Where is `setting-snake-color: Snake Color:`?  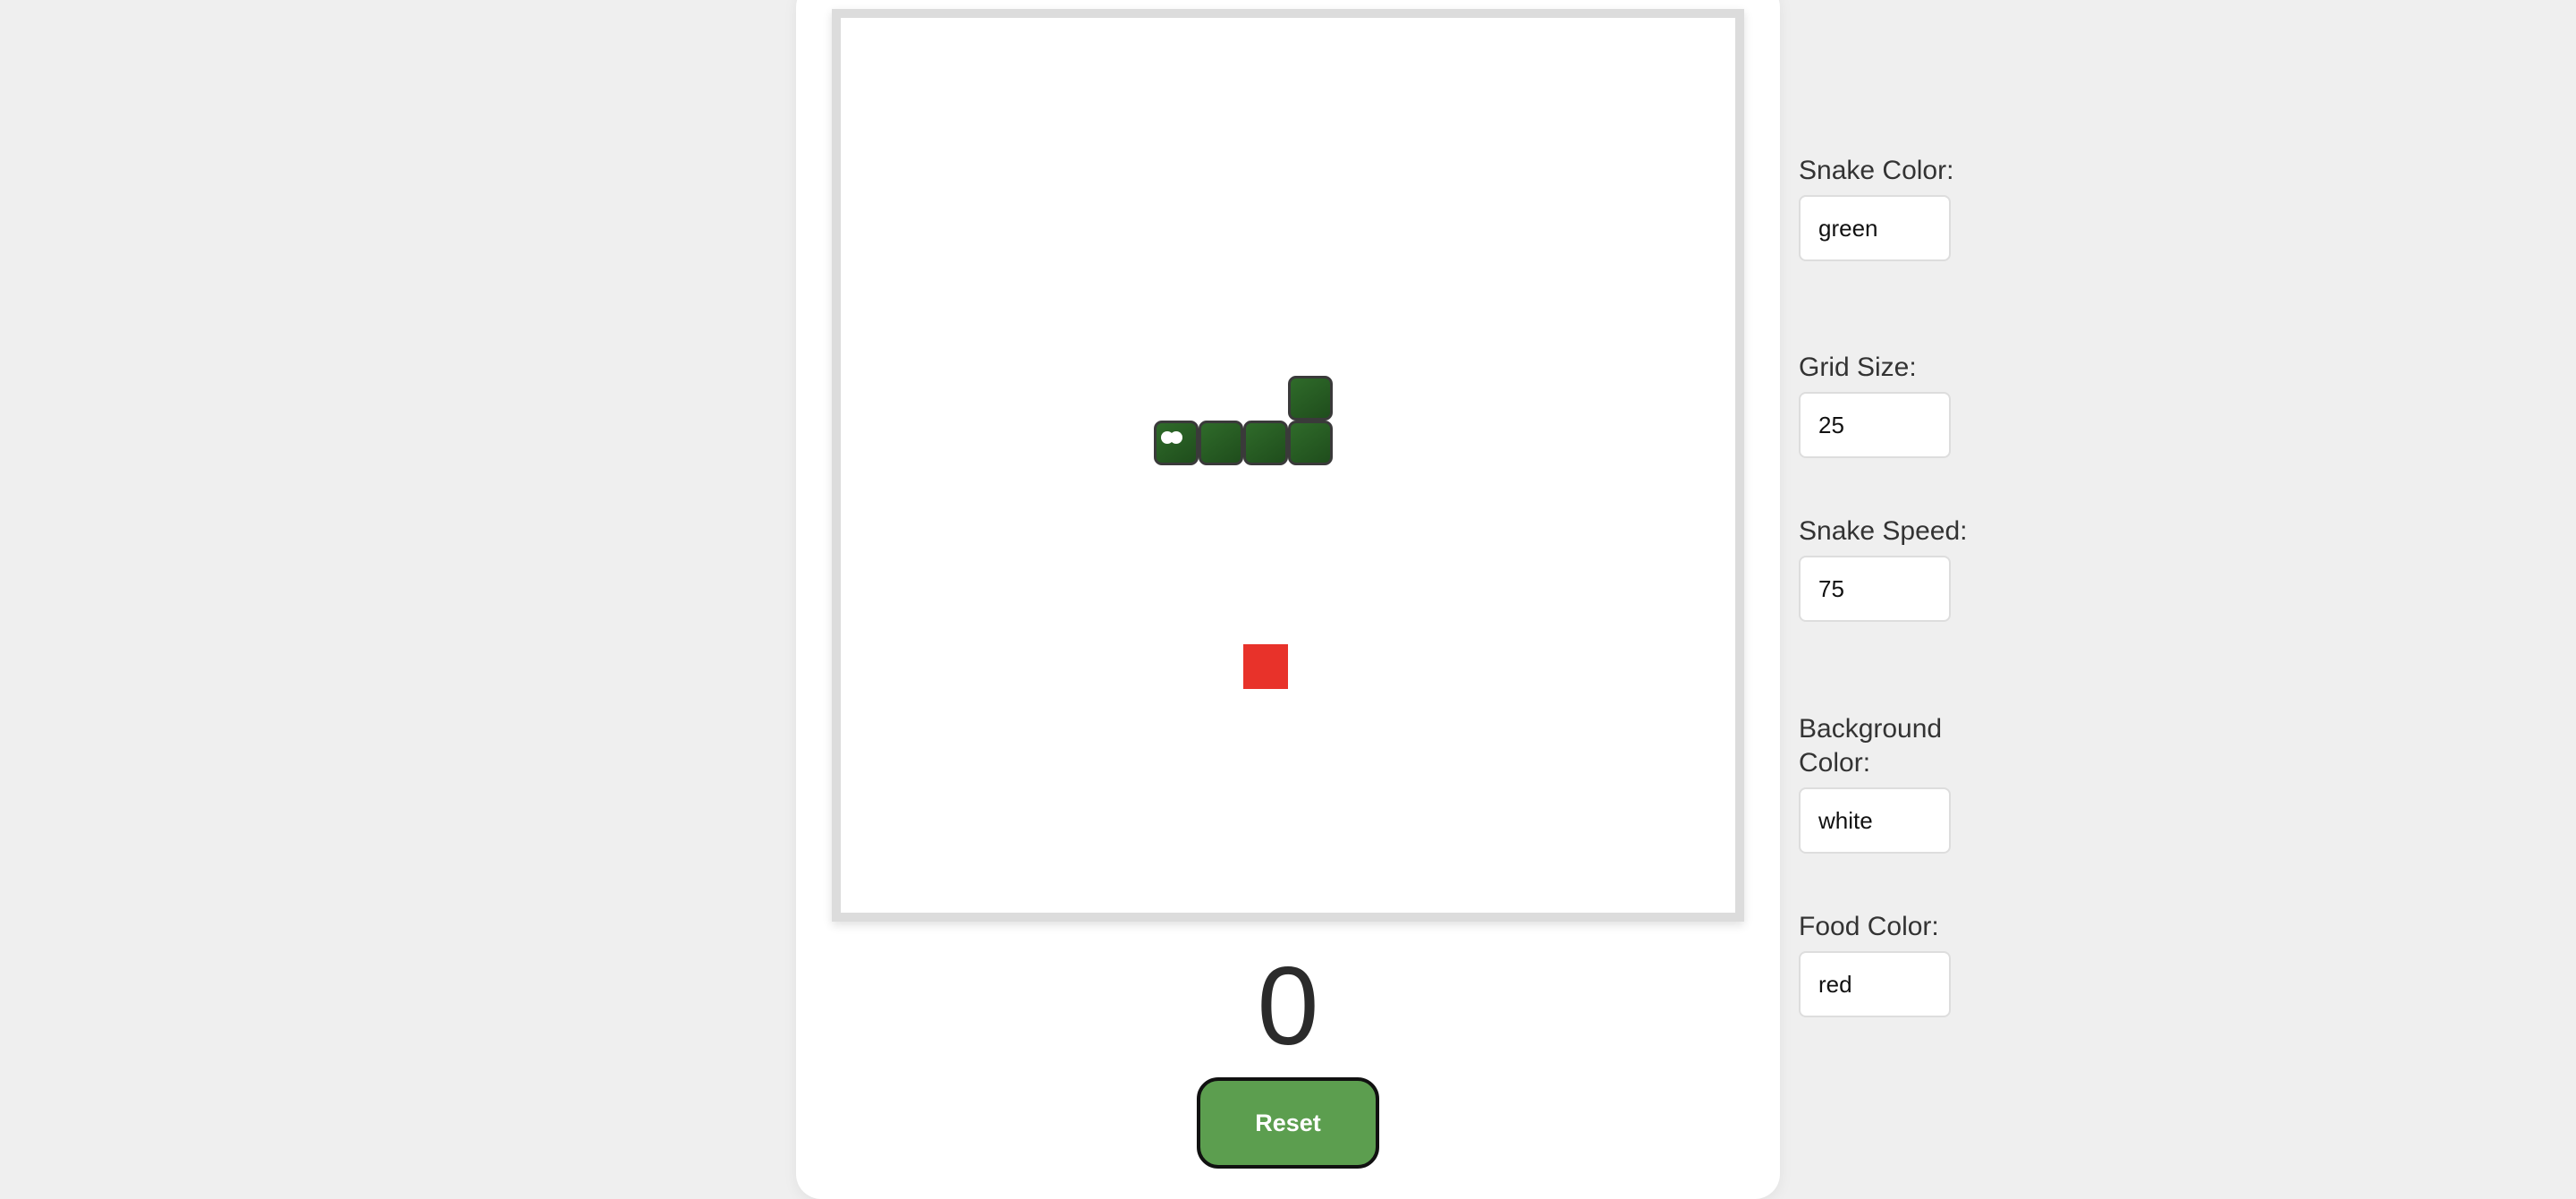
setting-snake-color: Snake Color: is located at coordinates (1888, 207).